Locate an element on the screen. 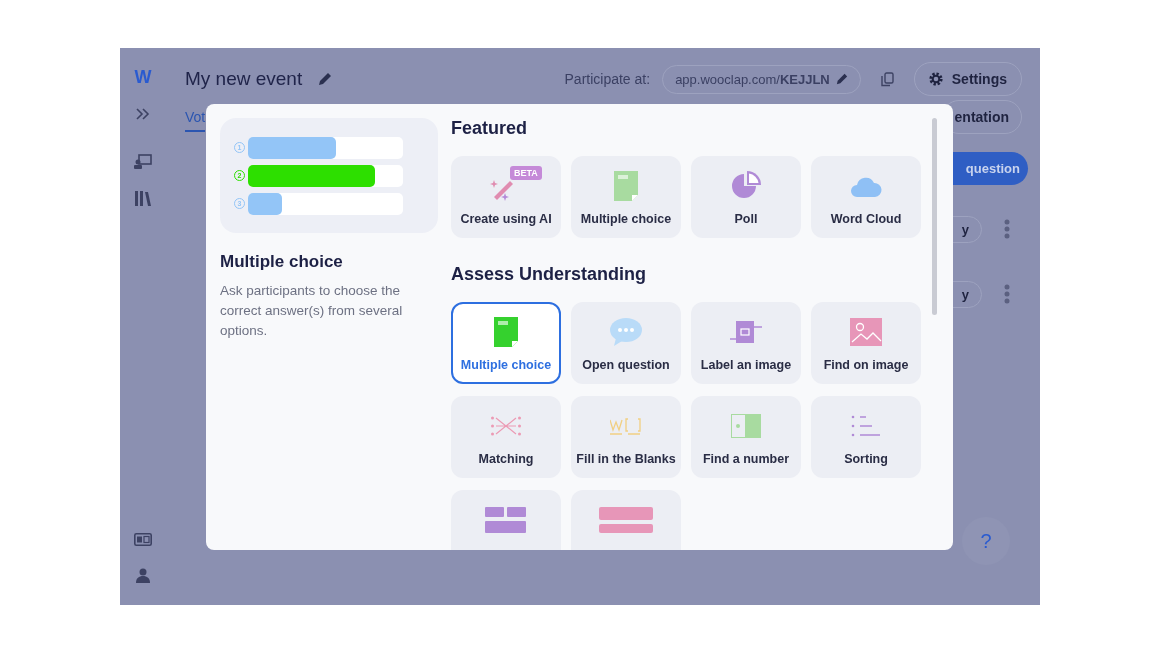  beta-badge: BETA is located at coordinates (526, 173).